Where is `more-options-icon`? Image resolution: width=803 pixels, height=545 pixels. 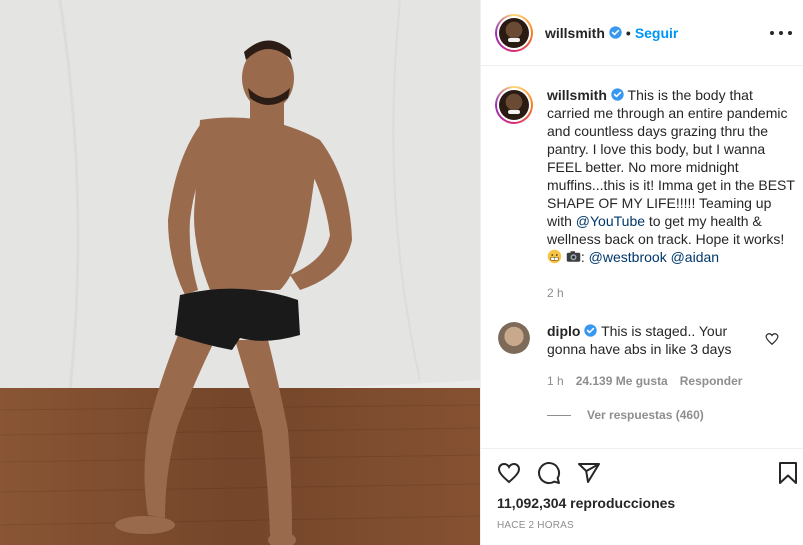 more-options-icon is located at coordinates (781, 33).